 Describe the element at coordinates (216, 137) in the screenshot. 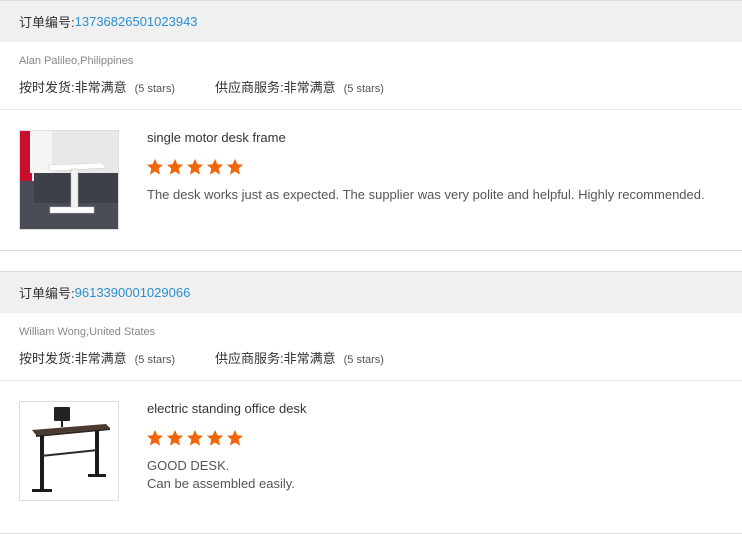

I see `product-title: single motor desk frame` at that location.